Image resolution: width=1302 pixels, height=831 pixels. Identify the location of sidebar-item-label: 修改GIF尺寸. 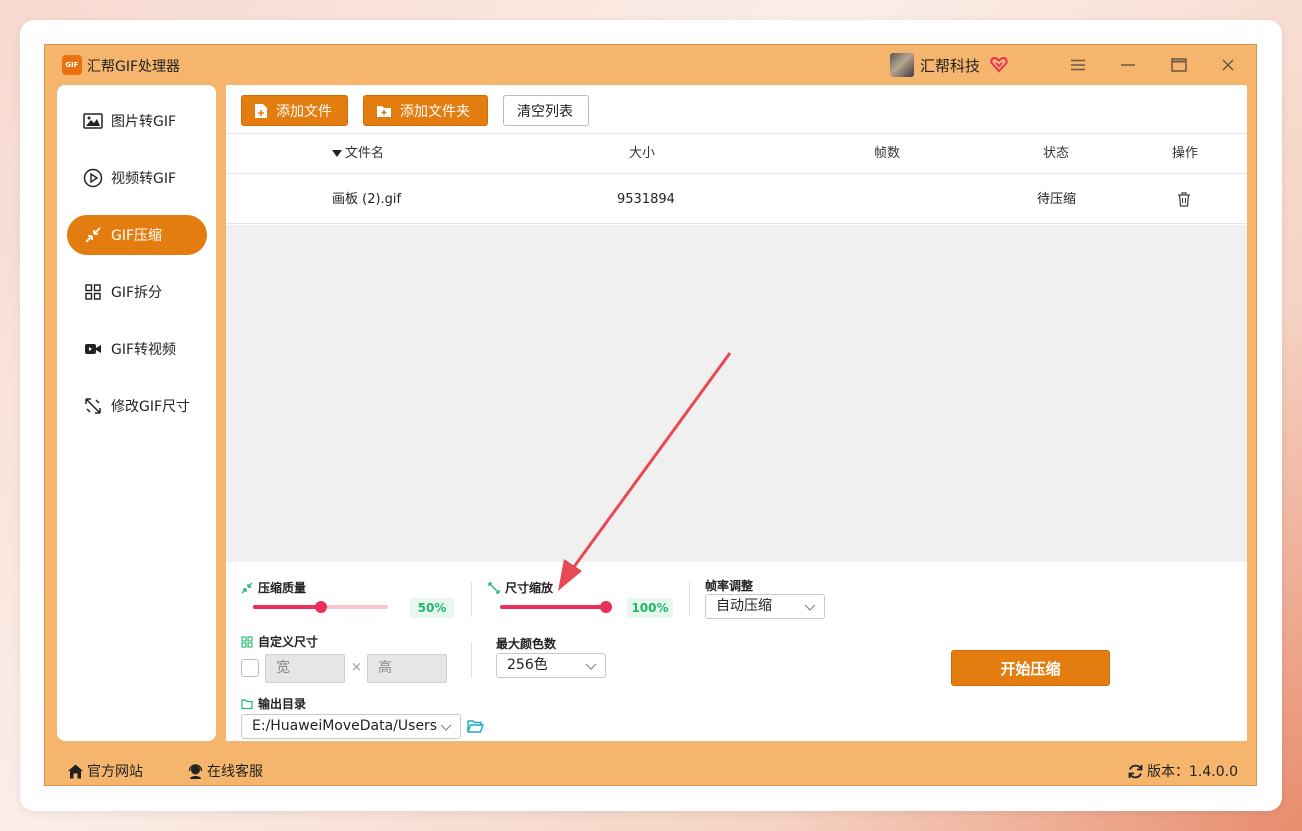
(151, 407).